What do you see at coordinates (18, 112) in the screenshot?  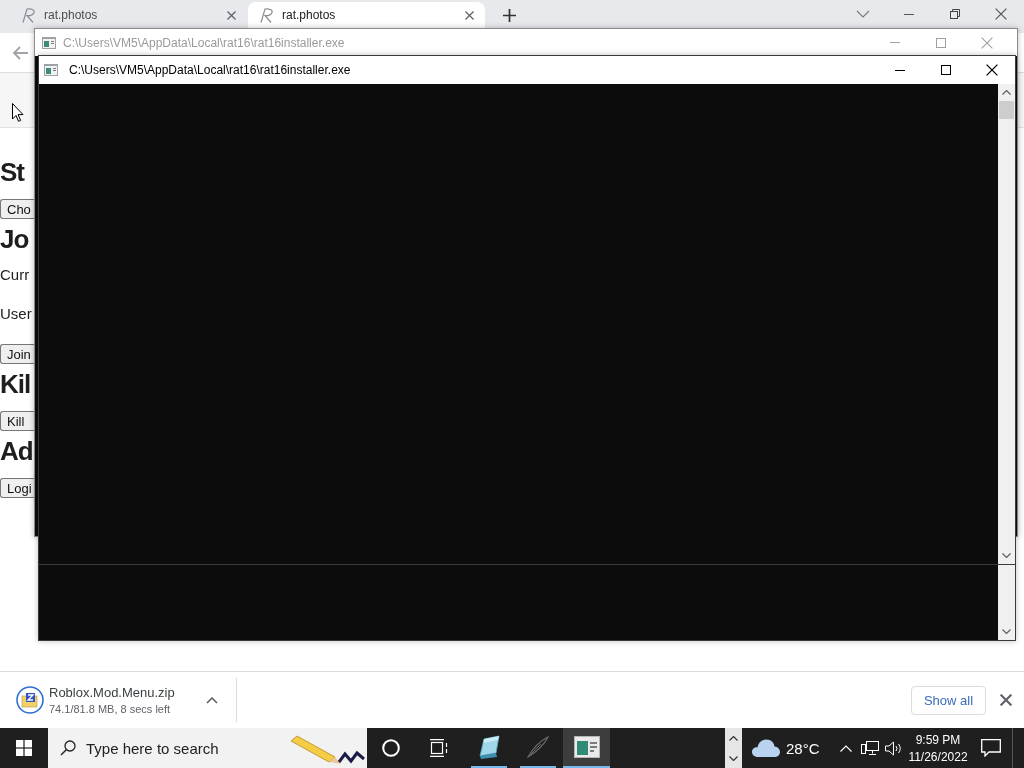 I see `mouse-cursor-icon` at bounding box center [18, 112].